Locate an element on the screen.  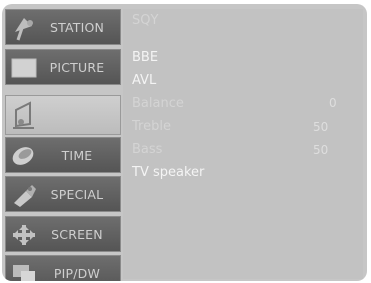
sidebar-item-station: STATION is located at coordinates (63, 27).